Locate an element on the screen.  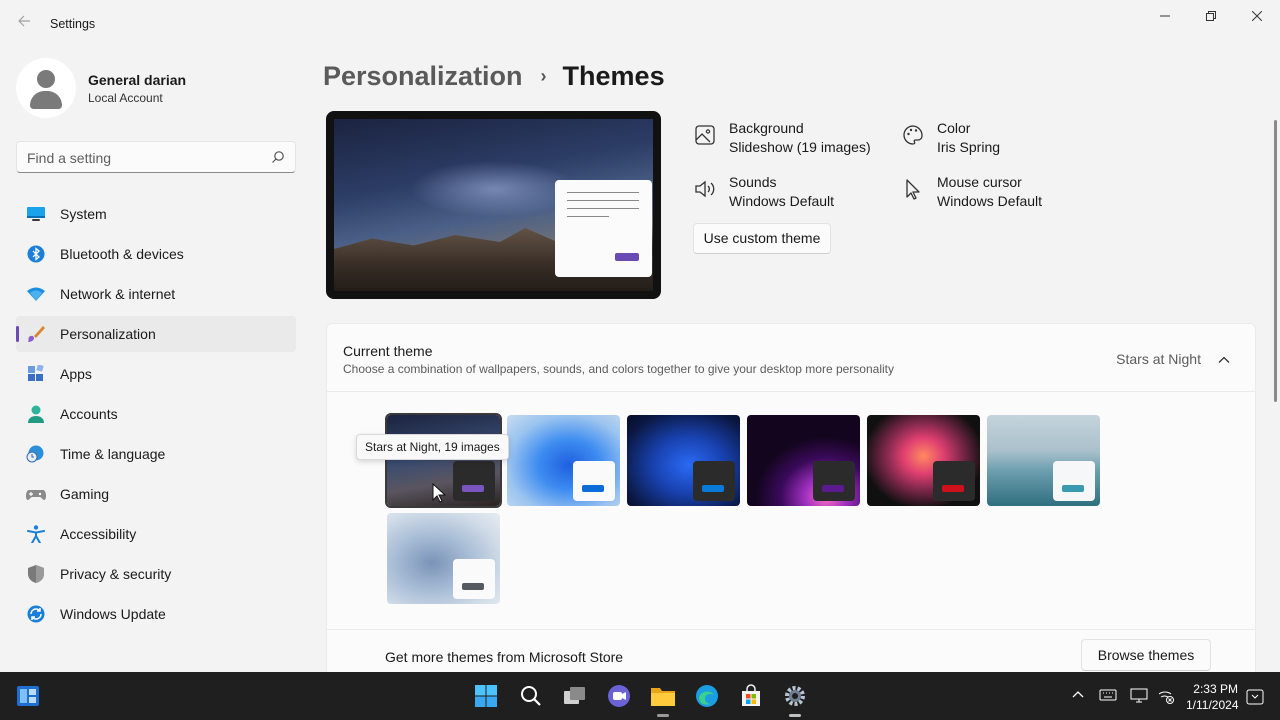
notifications-button is located at coordinates (1255, 696).